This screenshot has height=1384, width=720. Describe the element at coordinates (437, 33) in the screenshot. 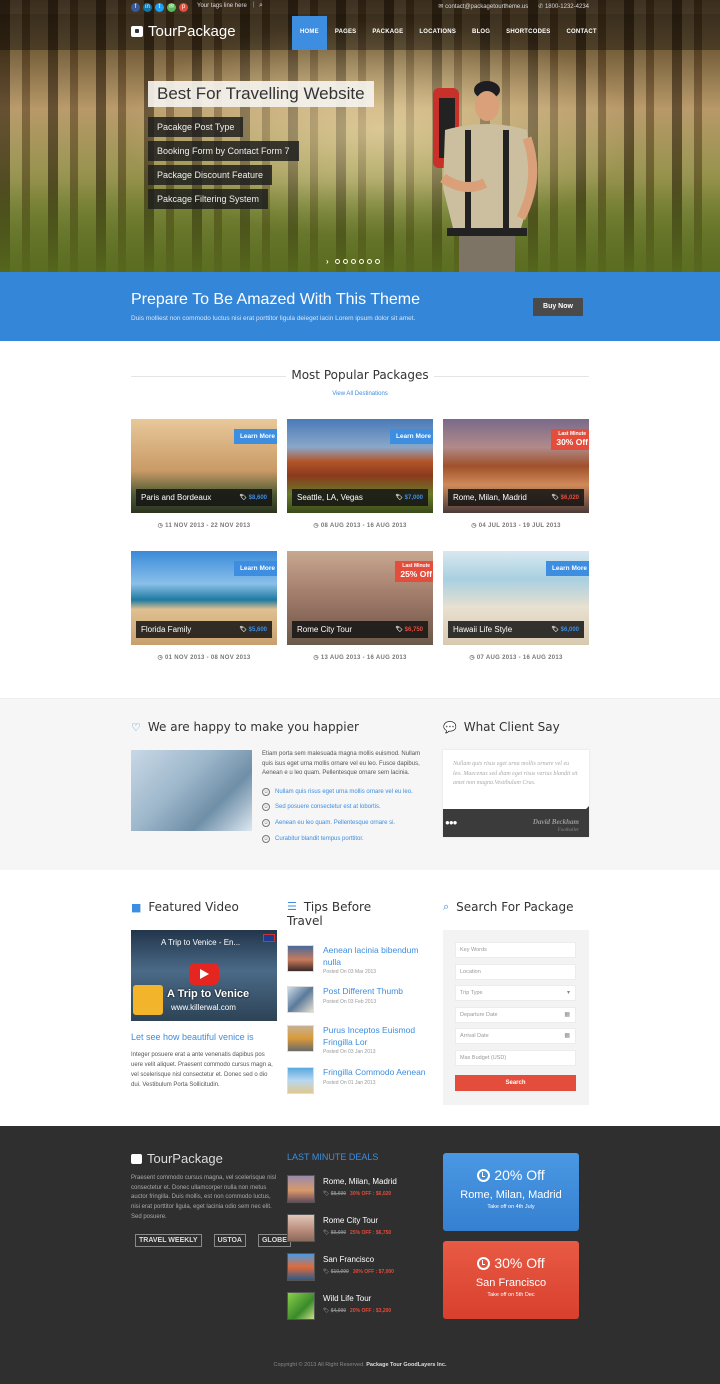

I see `nav-locations: LOCATIONS` at that location.